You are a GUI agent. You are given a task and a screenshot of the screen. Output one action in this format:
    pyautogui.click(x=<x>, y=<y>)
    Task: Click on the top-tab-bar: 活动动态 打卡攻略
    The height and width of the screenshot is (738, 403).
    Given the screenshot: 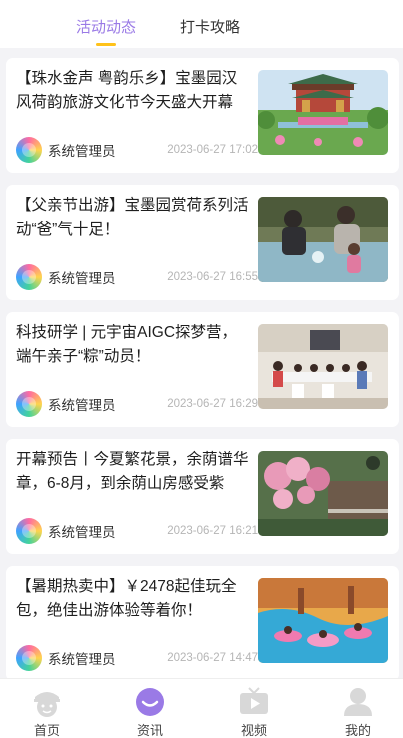 What is the action you would take?
    pyautogui.click(x=201, y=24)
    